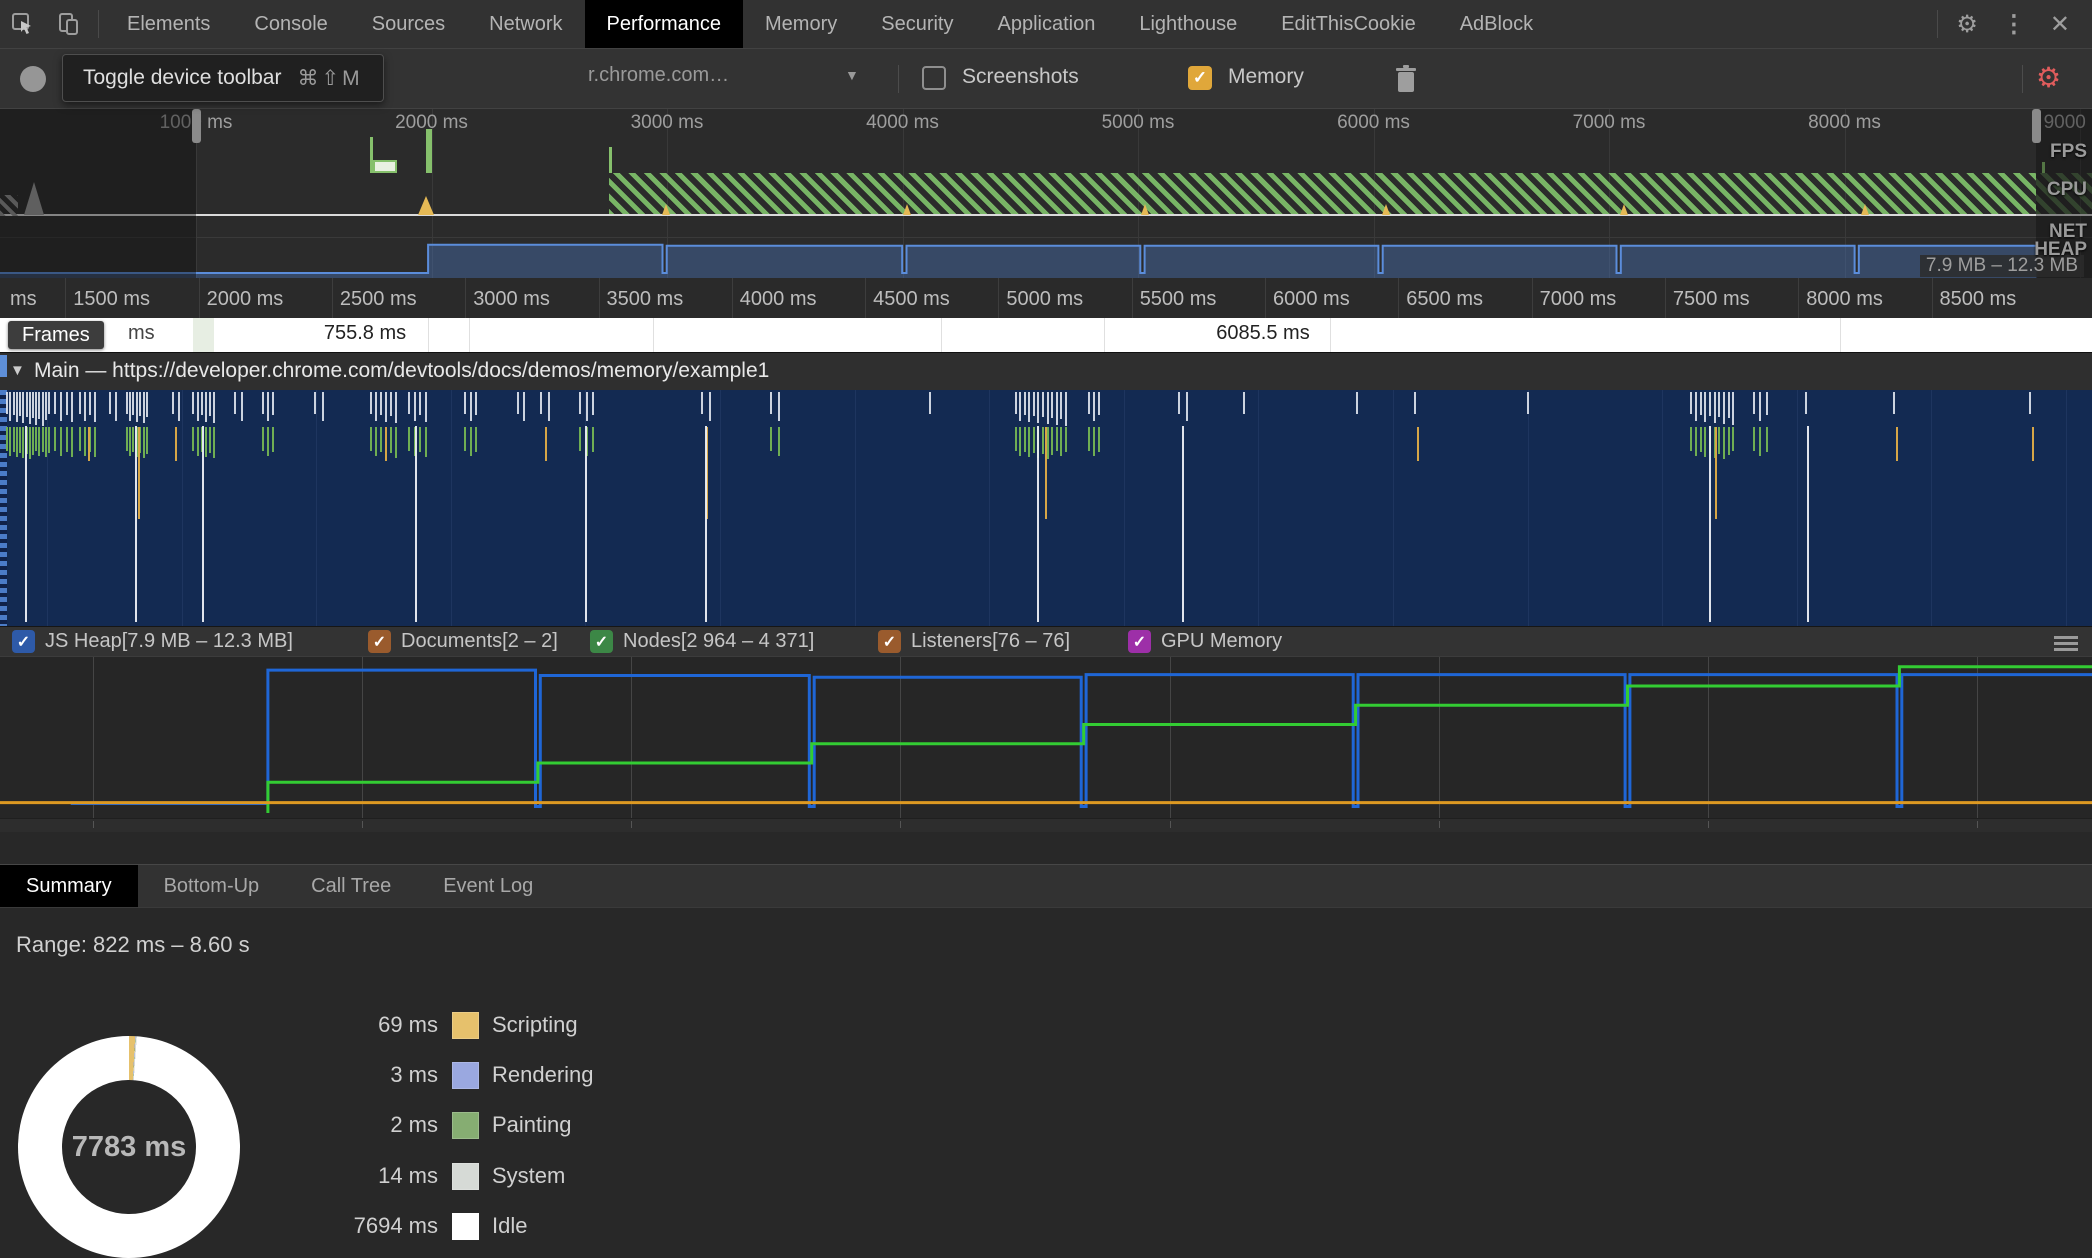 This screenshot has width=2092, height=1258. What do you see at coordinates (69, 886) in the screenshot?
I see `tab-summary: Summary` at bounding box center [69, 886].